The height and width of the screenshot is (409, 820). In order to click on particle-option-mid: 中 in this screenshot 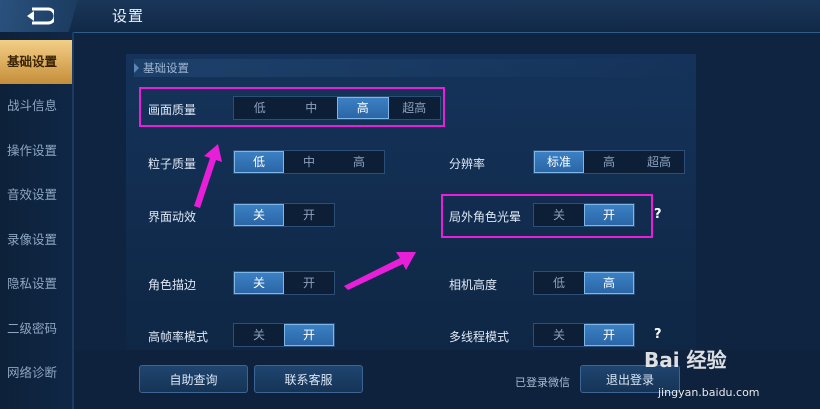, I will do `click(309, 162)`.